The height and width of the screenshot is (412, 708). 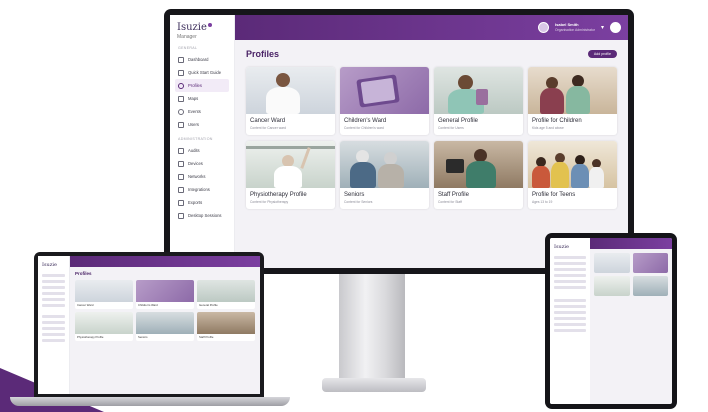 I want to click on laptop-profile-title: Staff Profile, so click(x=206, y=337).